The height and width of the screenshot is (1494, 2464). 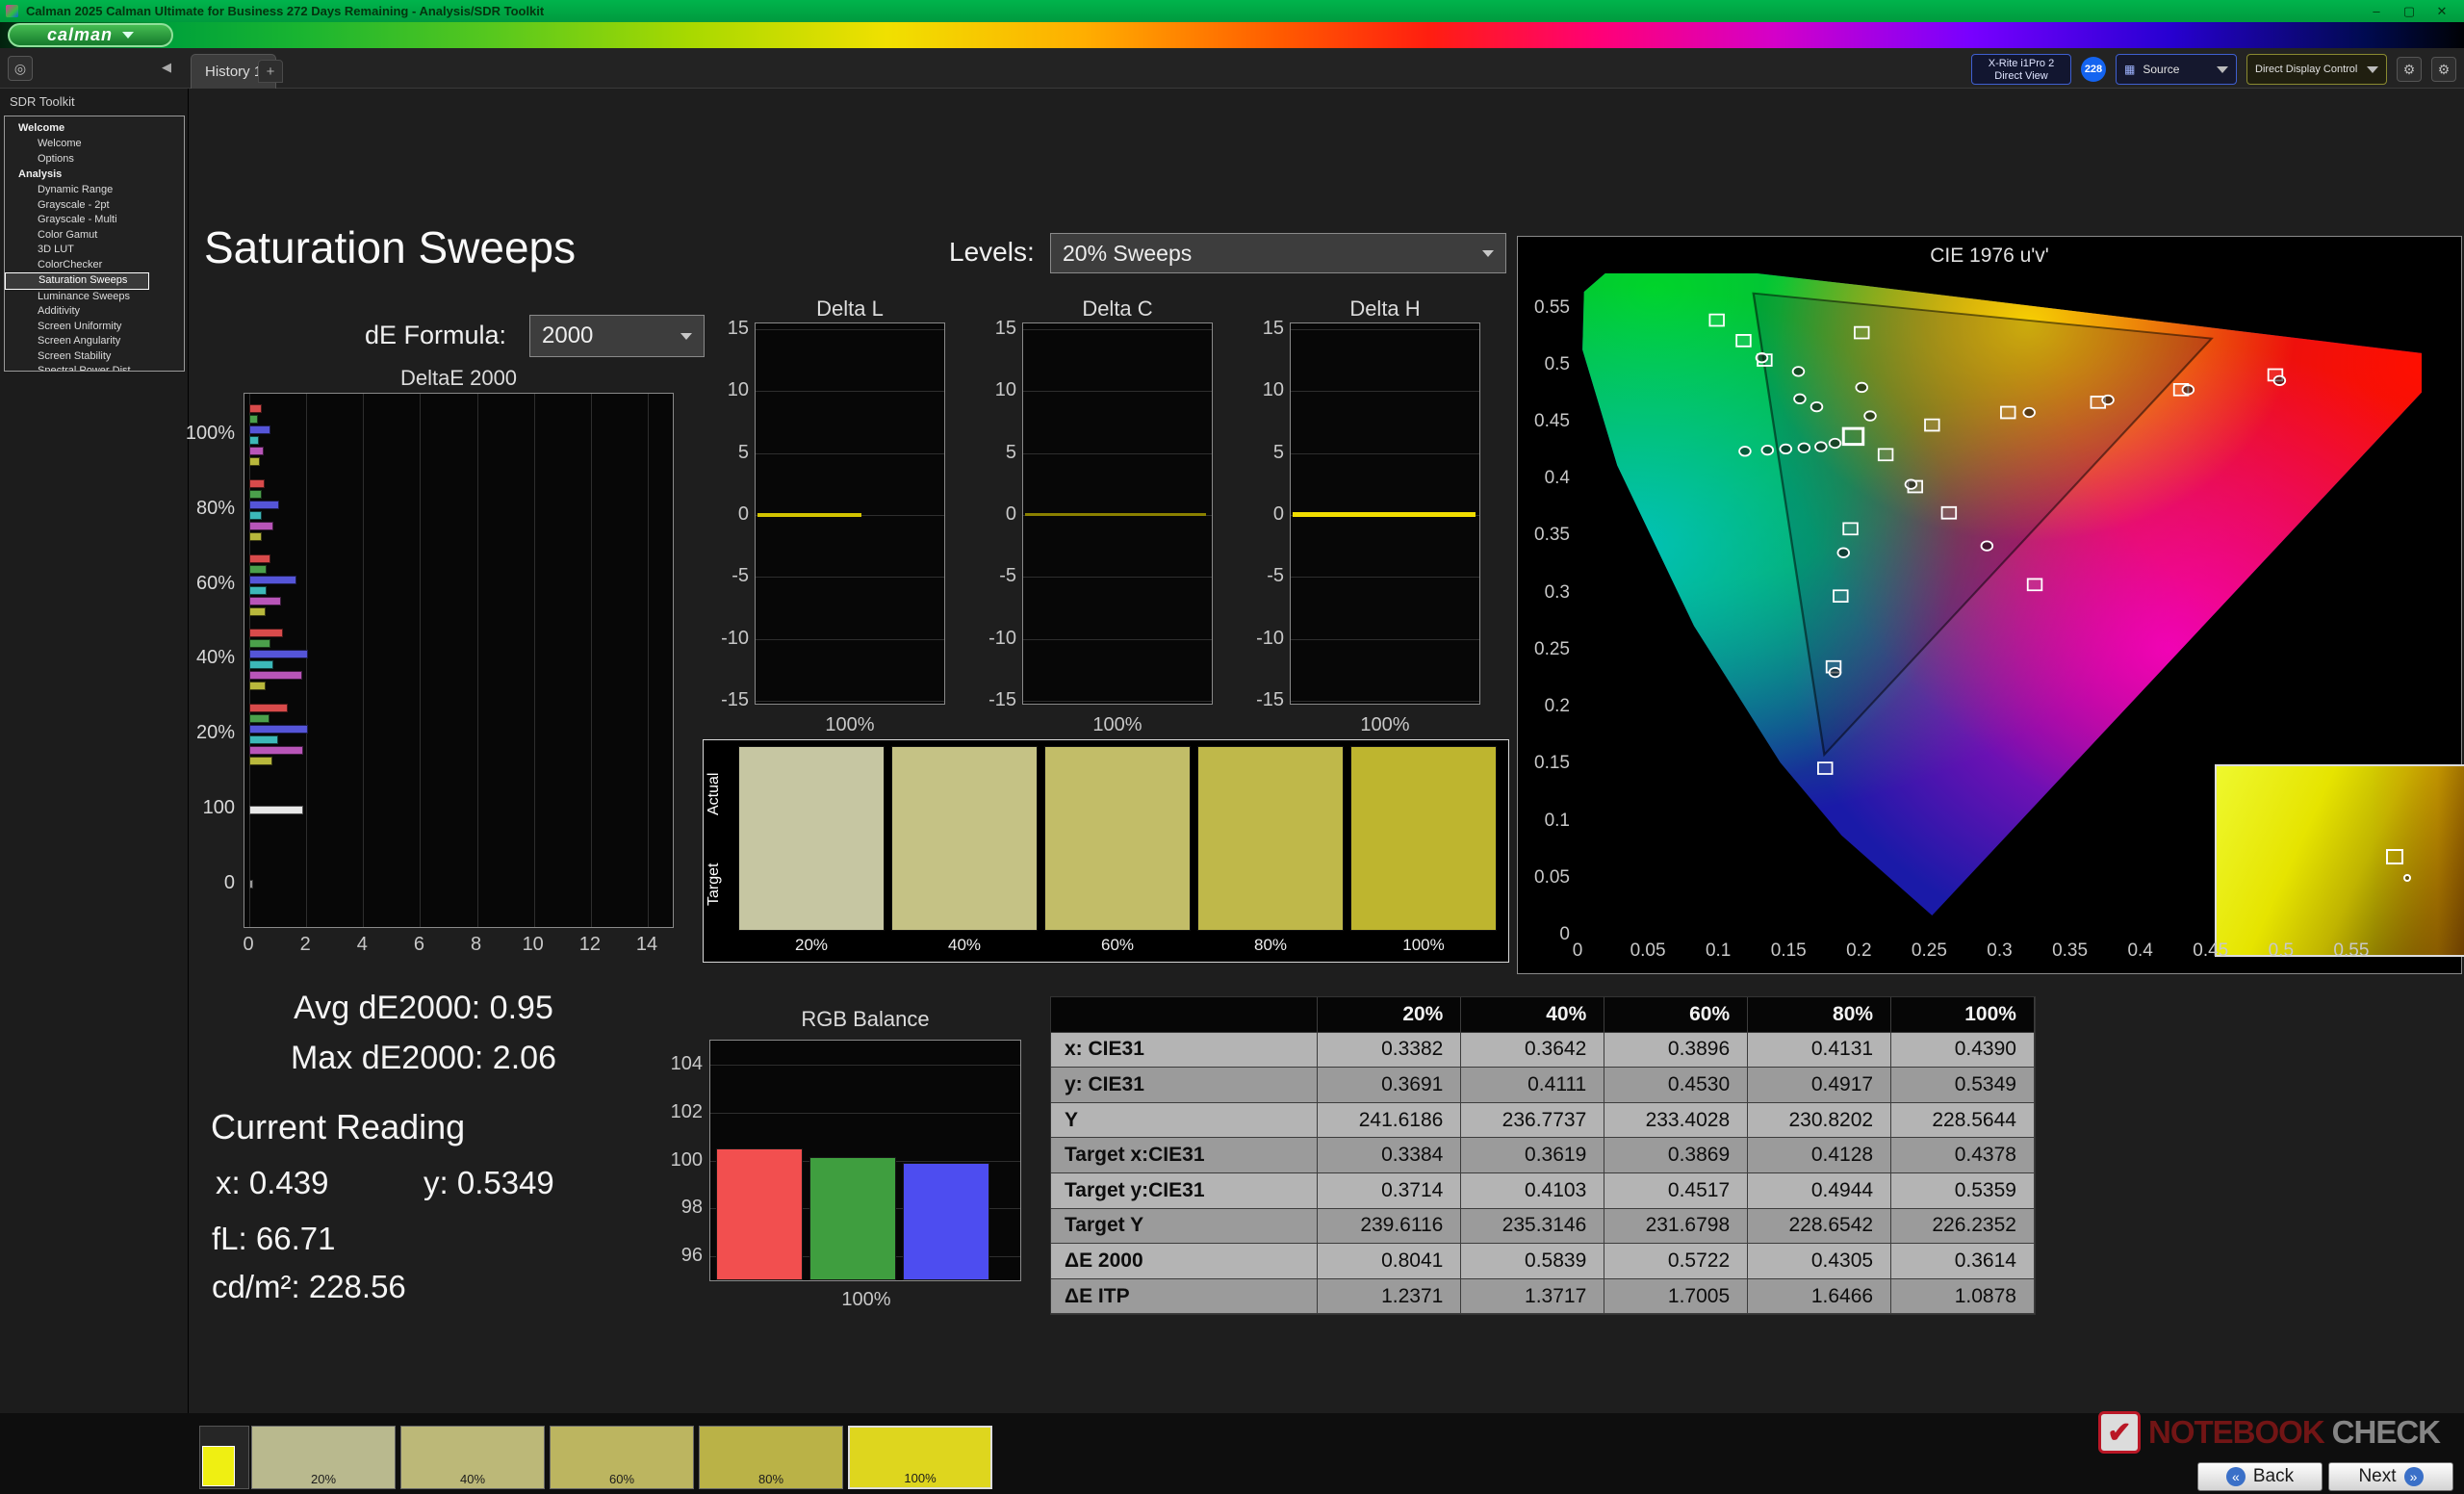 I want to click on sidebar-item-color-gamut: Color Gamut, so click(x=94, y=236).